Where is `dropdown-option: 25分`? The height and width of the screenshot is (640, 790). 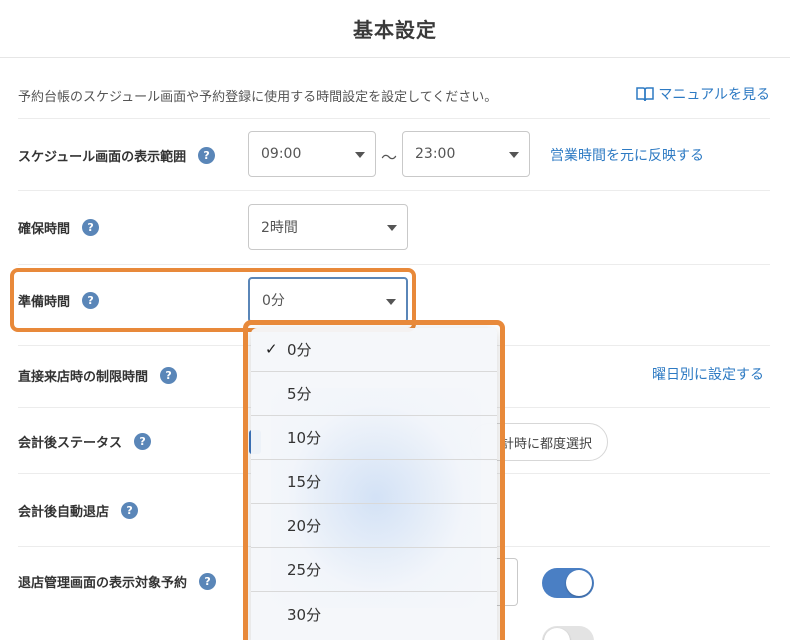 dropdown-option: 25分 is located at coordinates (374, 570).